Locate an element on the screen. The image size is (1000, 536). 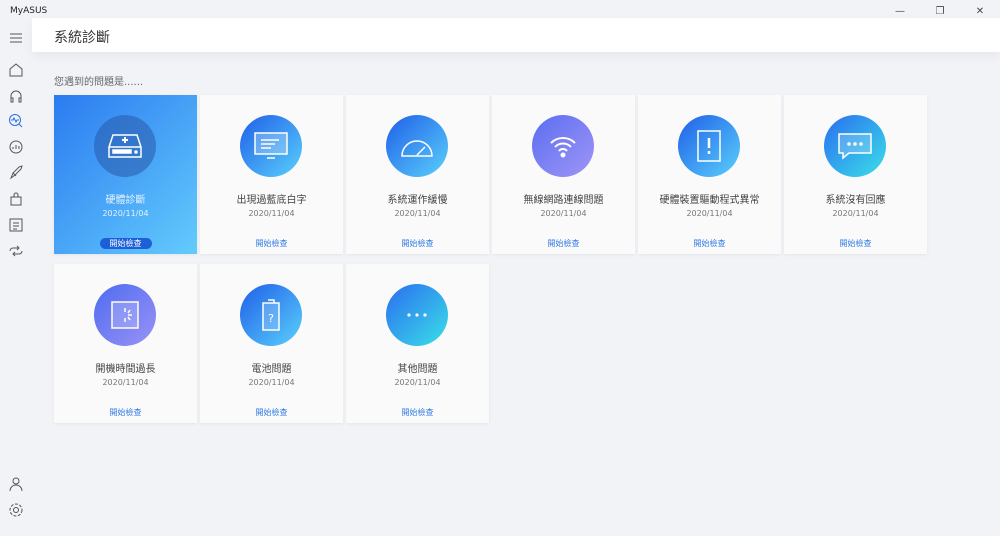
sidebar is located at coordinates (16, 280).